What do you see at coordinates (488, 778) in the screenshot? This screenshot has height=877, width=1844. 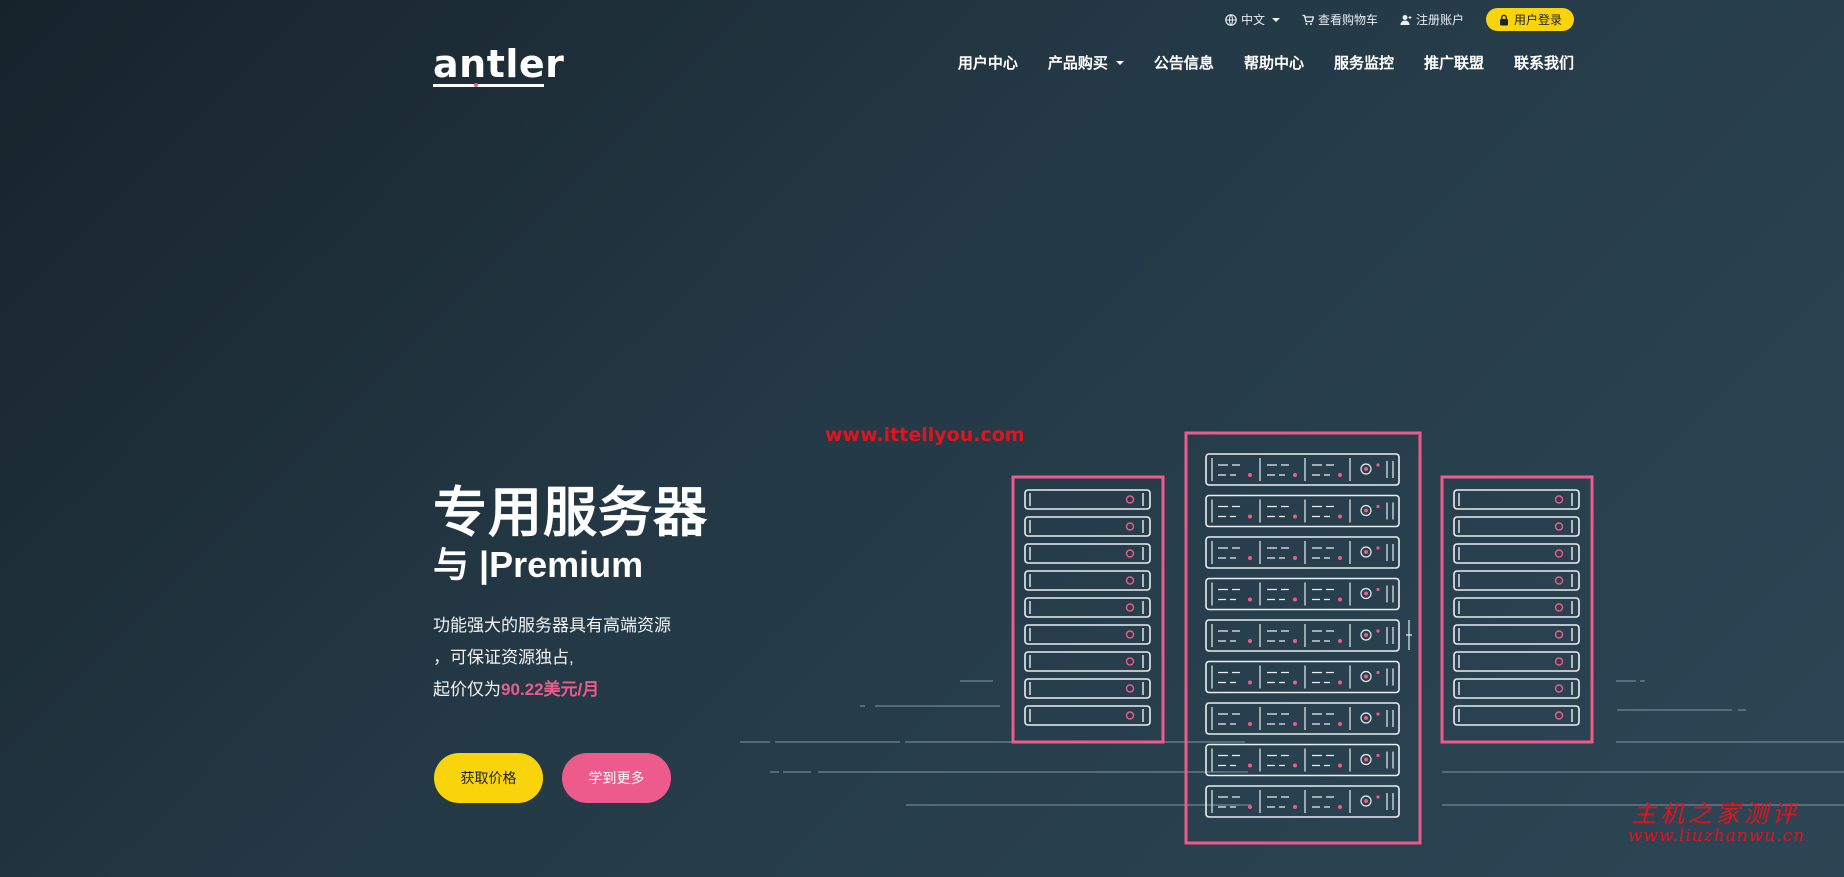 I see `get-price-button: 获取价格` at bounding box center [488, 778].